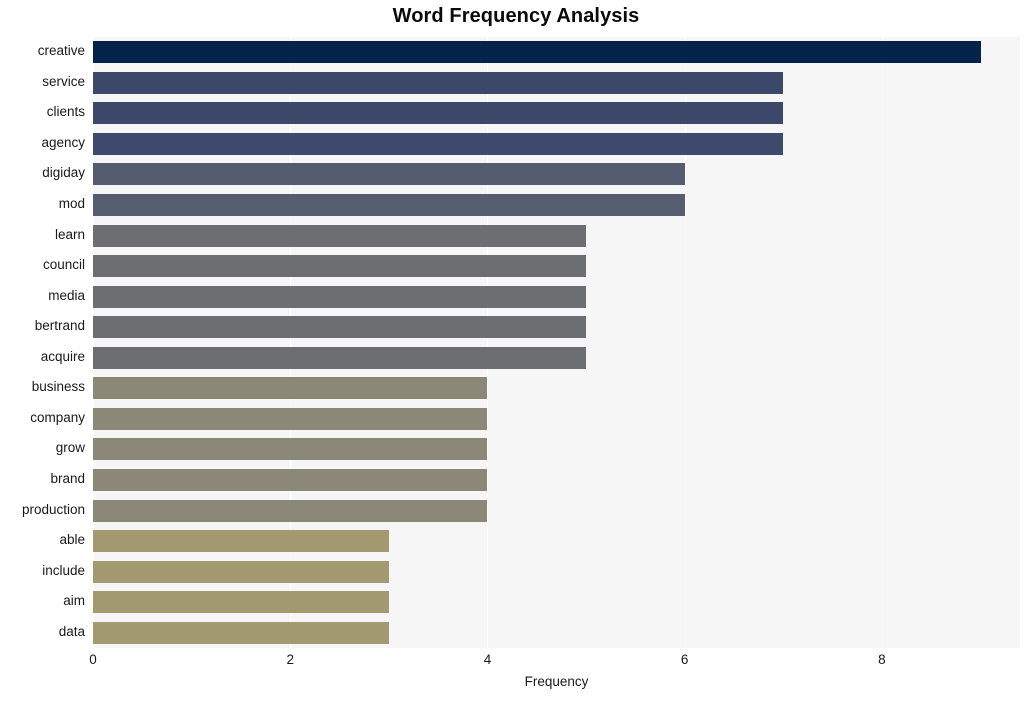 Image resolution: width=1032 pixels, height=701 pixels. I want to click on y-tick-label-production: production, so click(53, 509).